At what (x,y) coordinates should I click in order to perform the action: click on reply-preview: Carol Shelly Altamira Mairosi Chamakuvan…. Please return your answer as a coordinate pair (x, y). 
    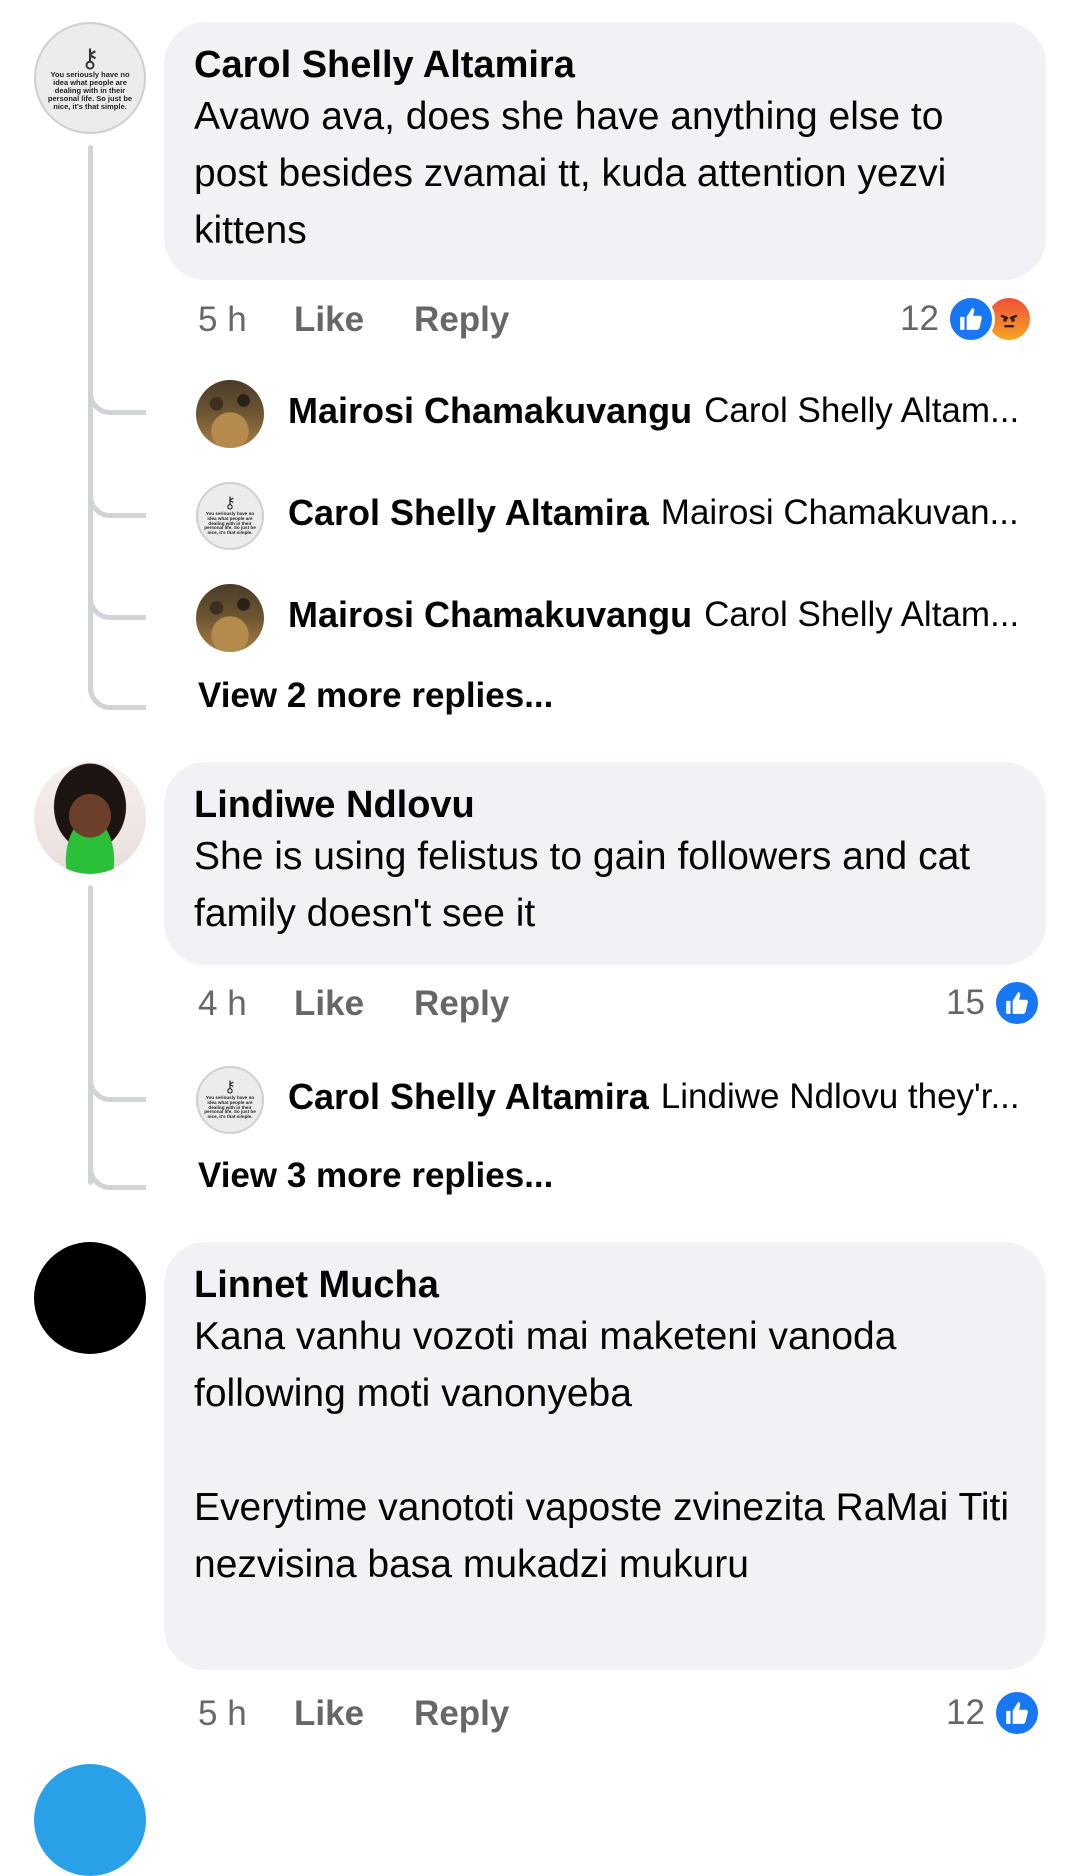
    Looking at the image, I should click on (653, 513).